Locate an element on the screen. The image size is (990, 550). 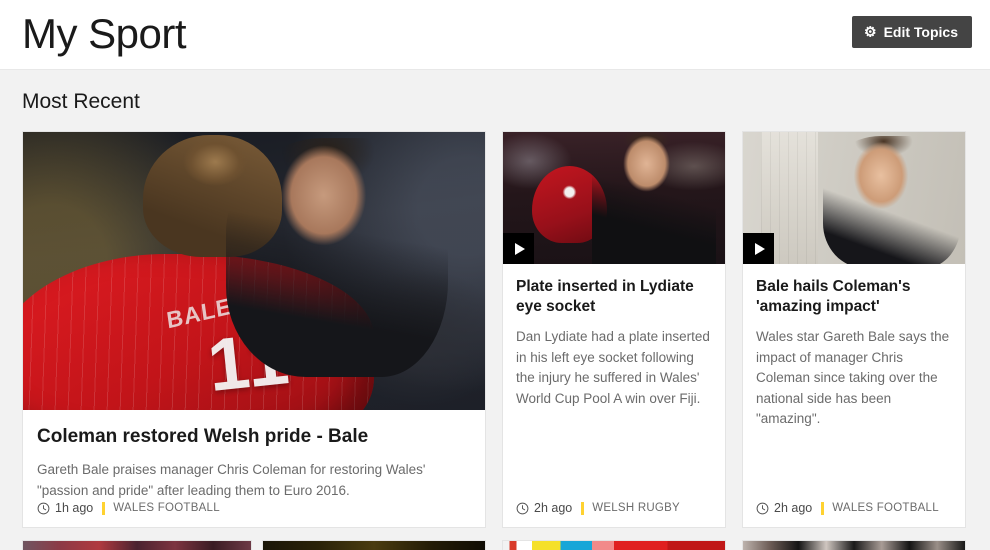
photo-detail-hair-bun is located at coordinates (212, 196).